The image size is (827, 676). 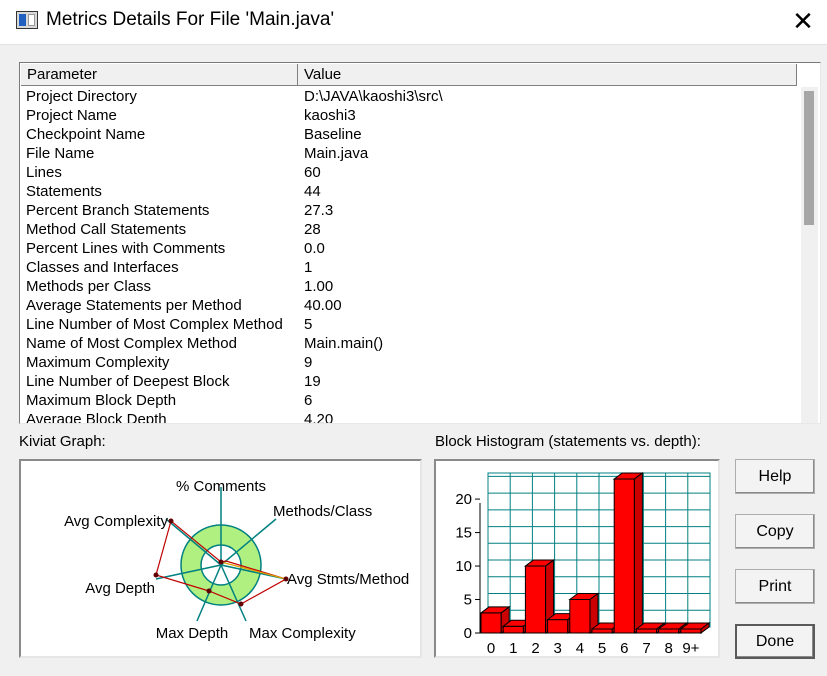 What do you see at coordinates (491, 648) in the screenshot?
I see `histogram-x-tick-label: 0` at bounding box center [491, 648].